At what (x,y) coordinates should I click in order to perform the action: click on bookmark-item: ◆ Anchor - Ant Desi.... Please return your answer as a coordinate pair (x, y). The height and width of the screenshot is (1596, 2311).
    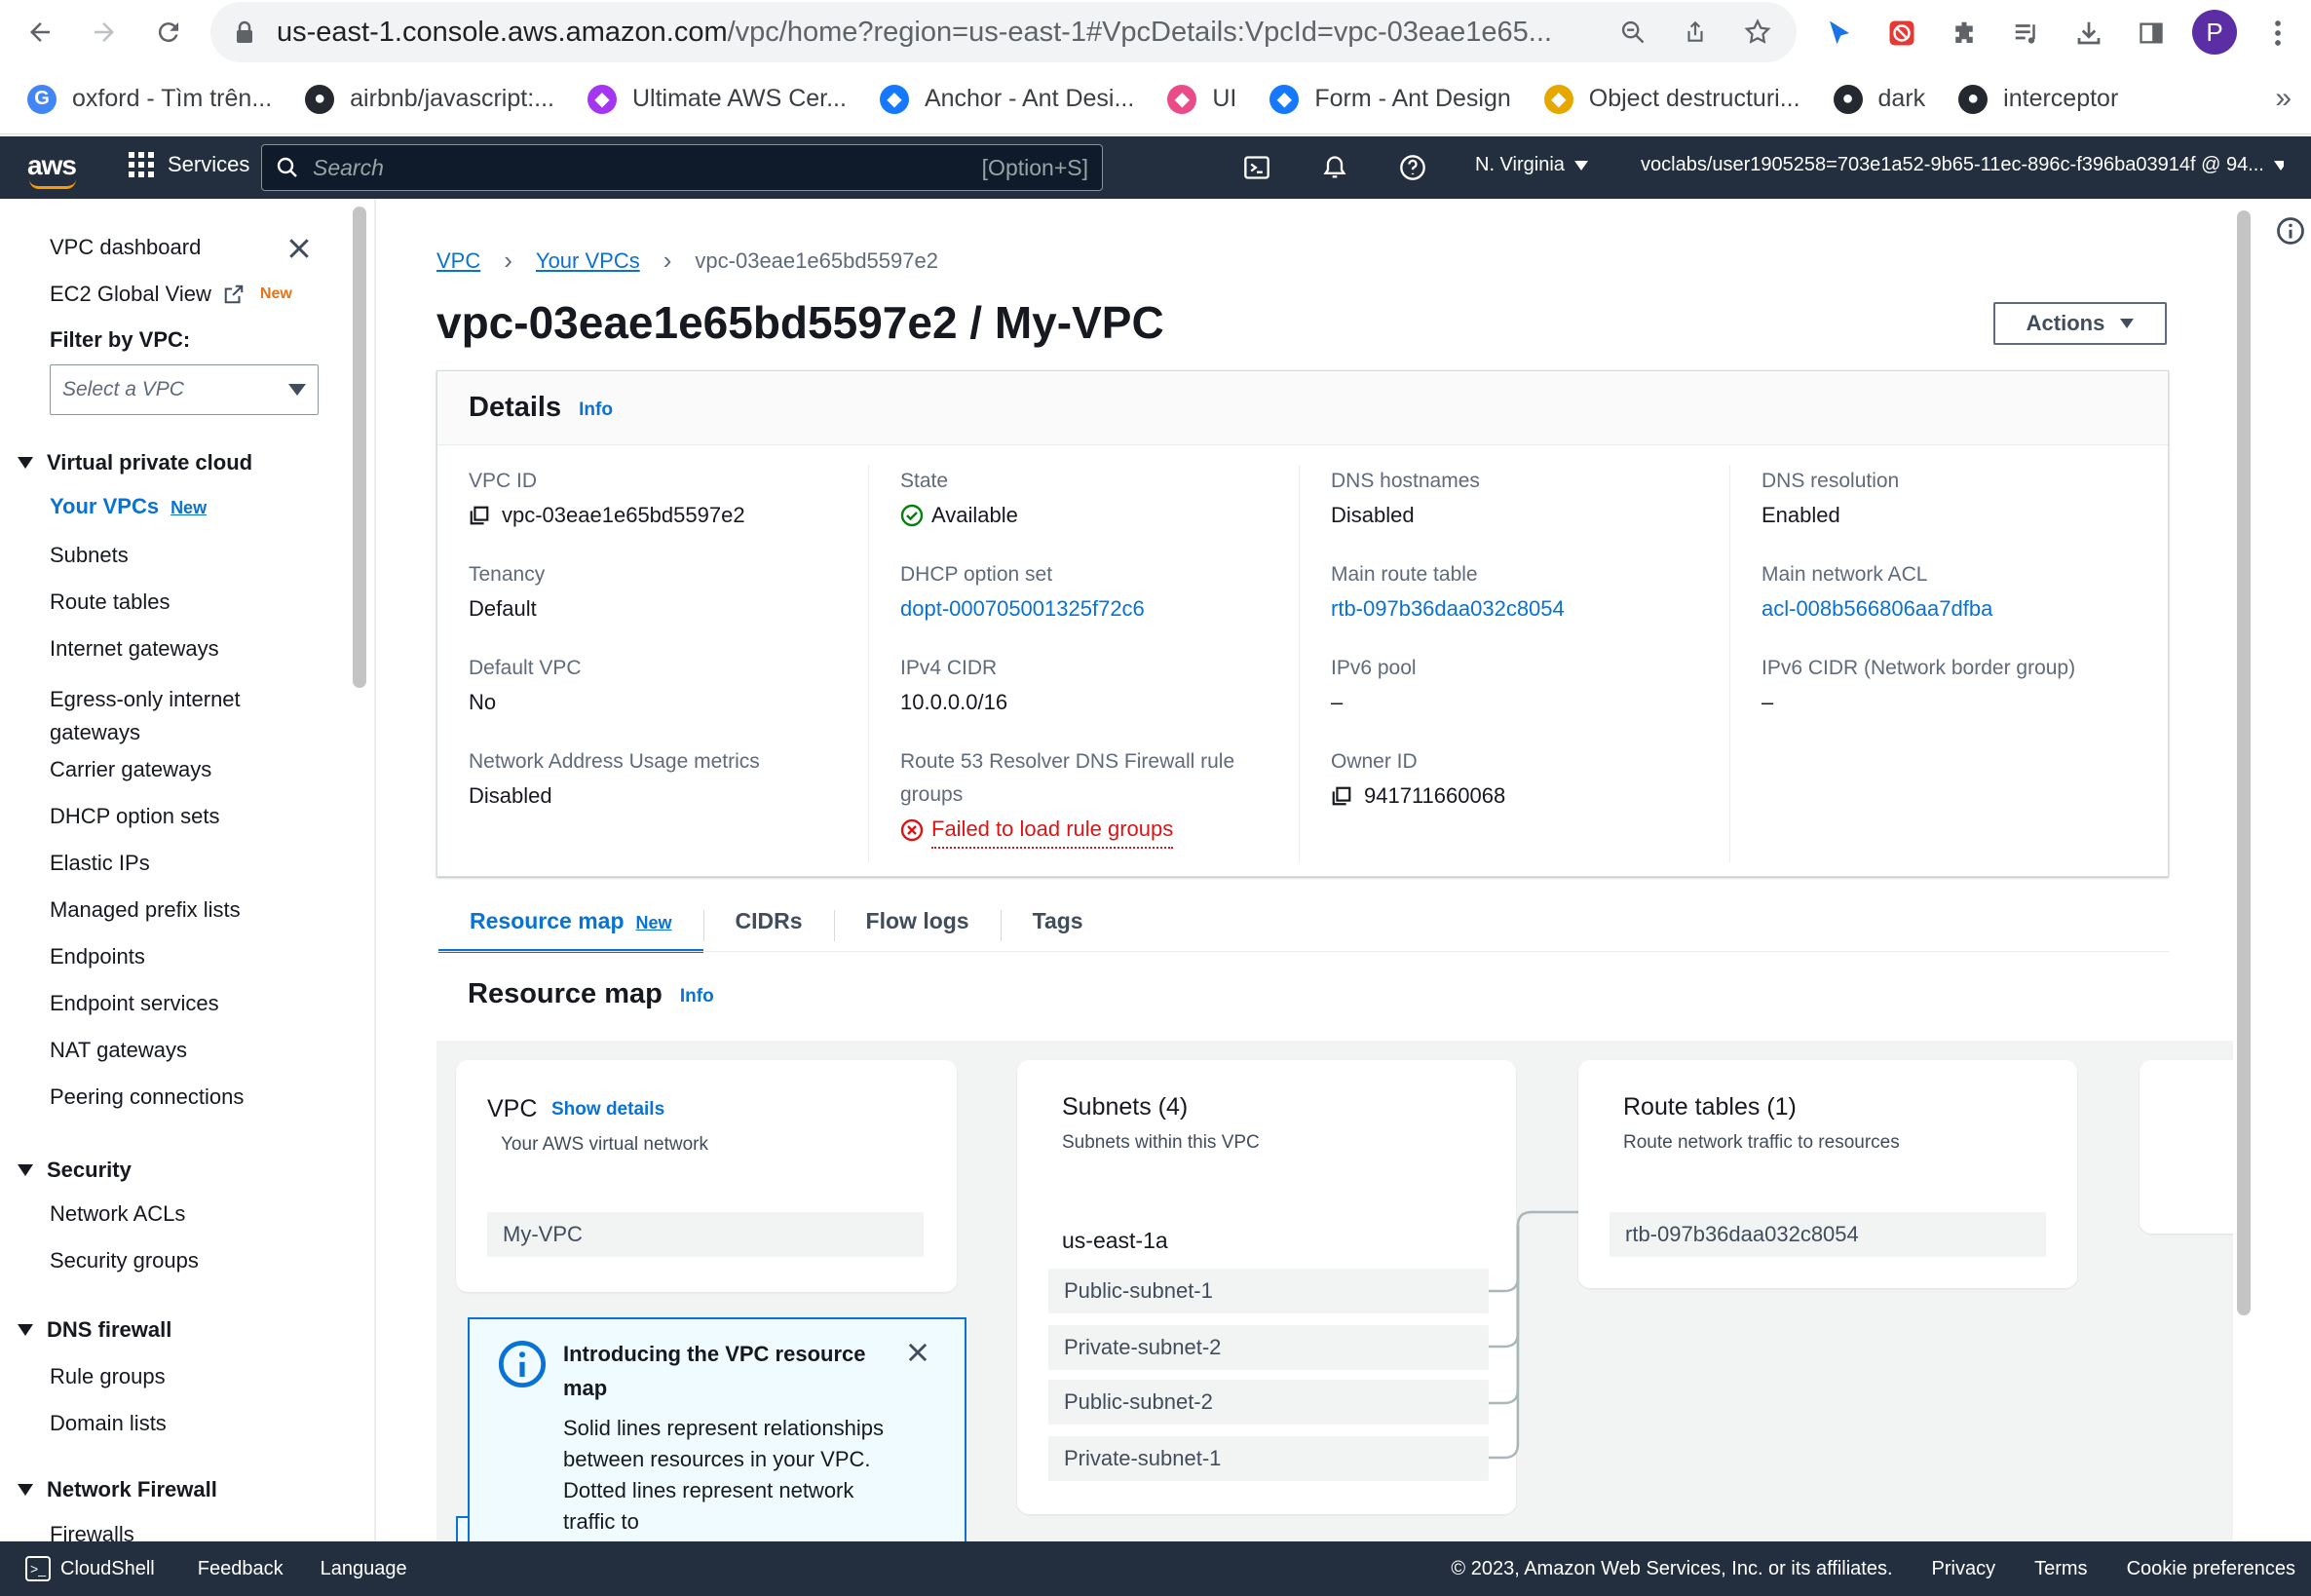
    Looking at the image, I should click on (1007, 99).